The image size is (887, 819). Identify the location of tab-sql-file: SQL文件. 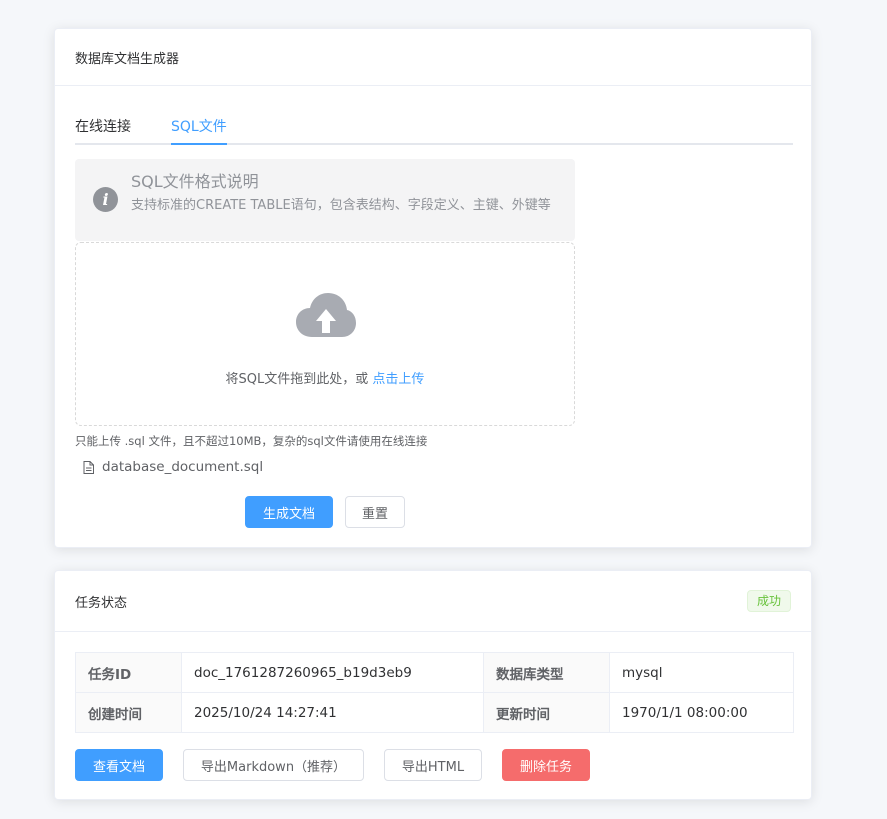
(199, 131).